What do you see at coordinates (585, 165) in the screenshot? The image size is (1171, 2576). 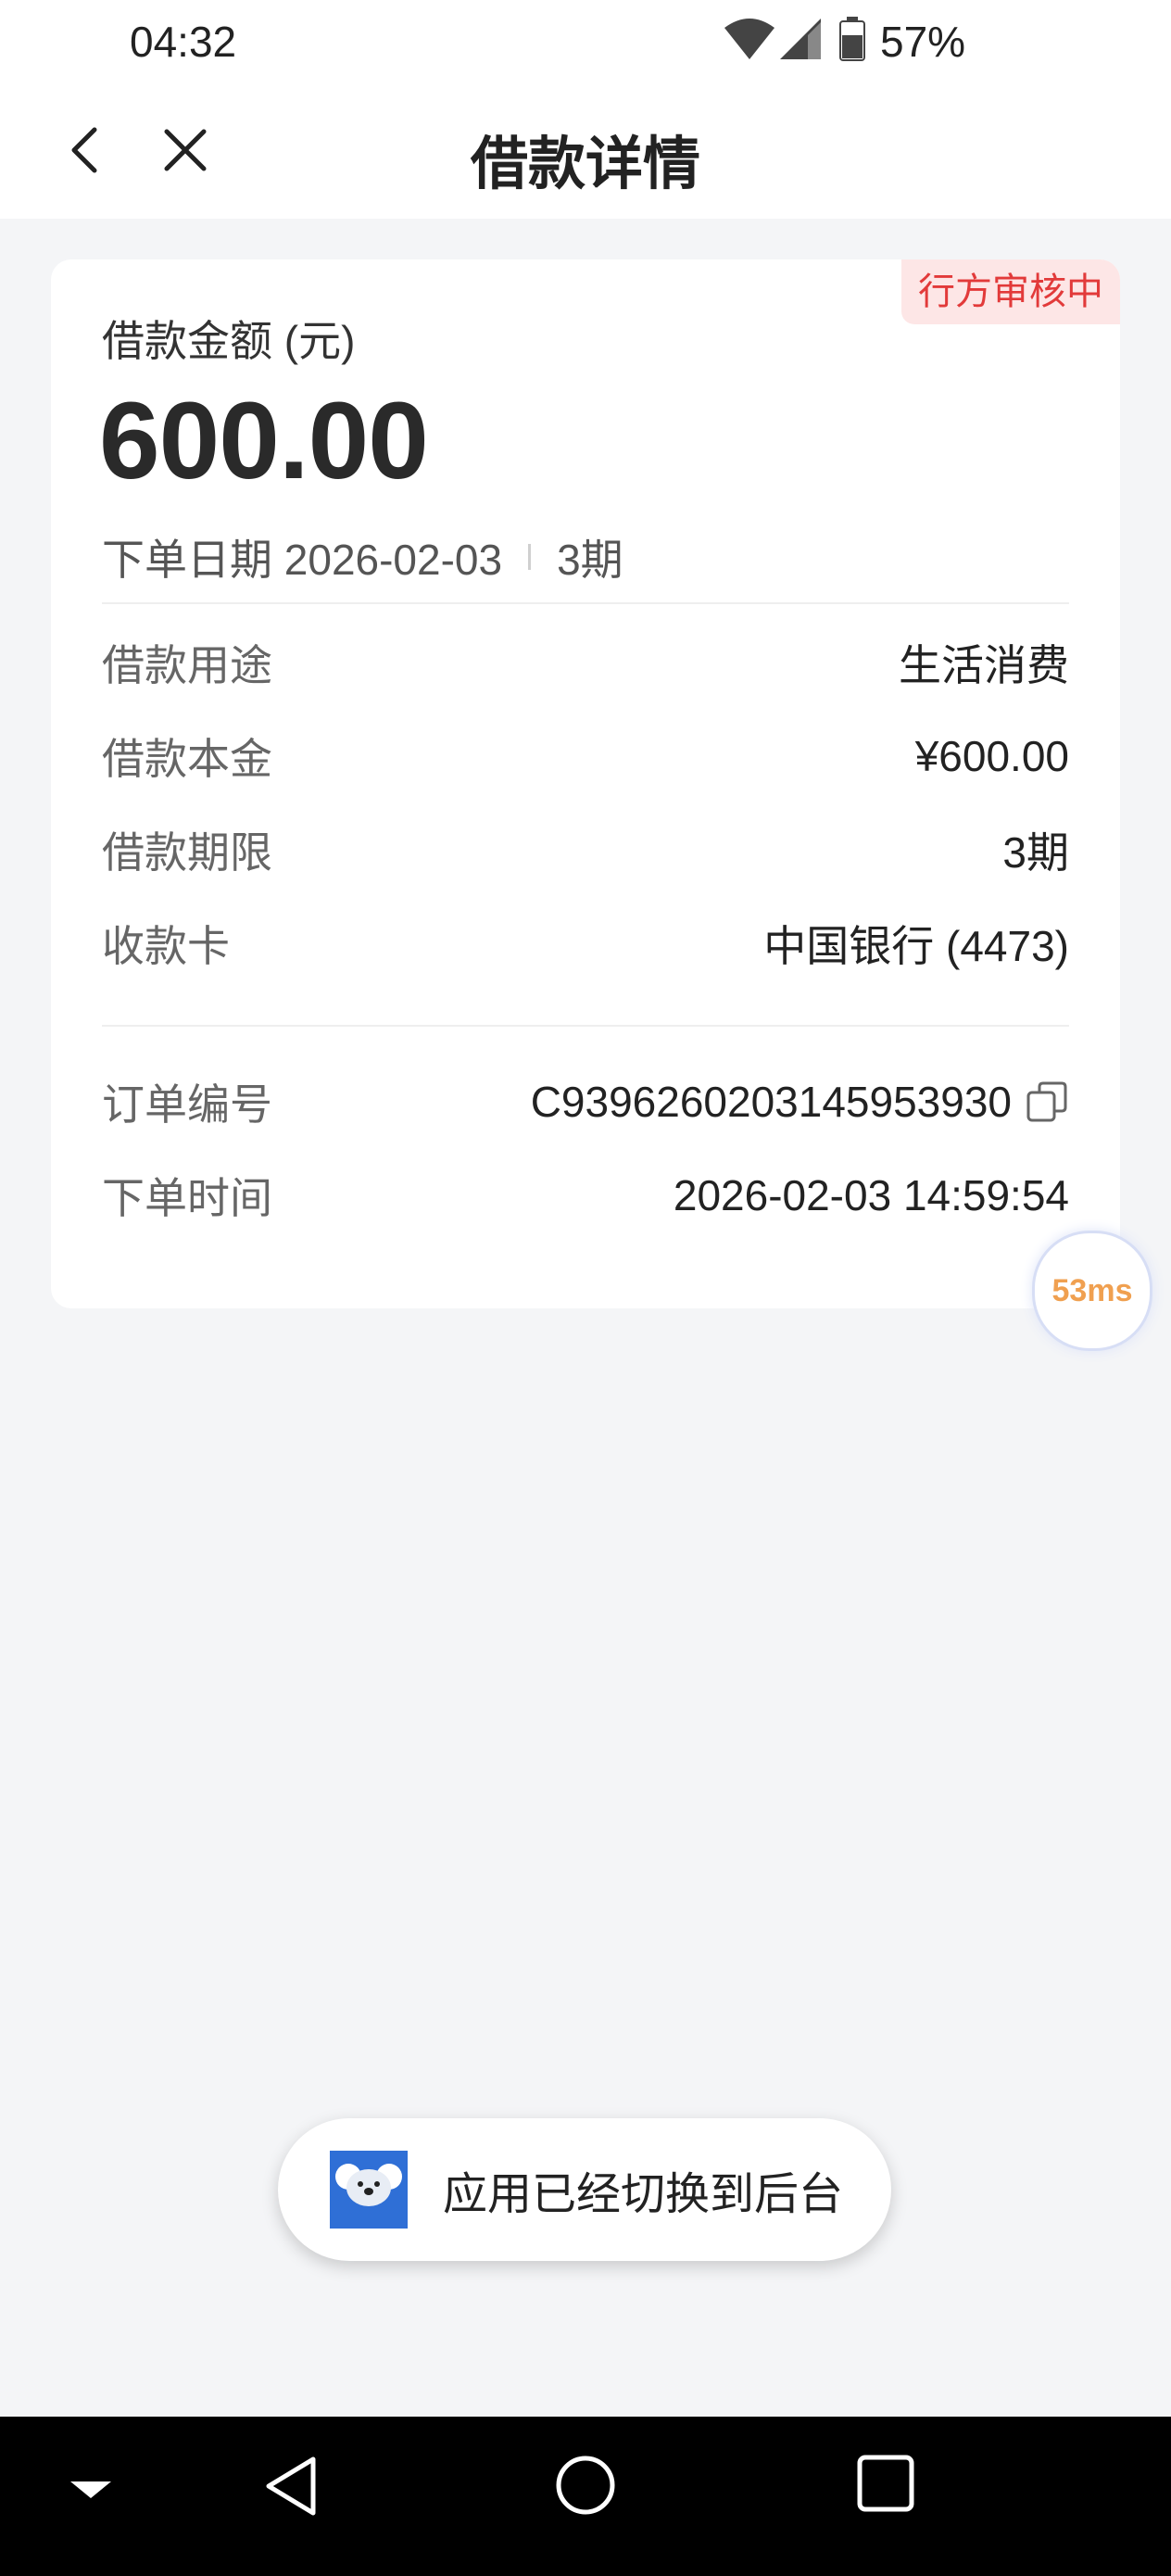 I see `page-title: 借款详情` at bounding box center [585, 165].